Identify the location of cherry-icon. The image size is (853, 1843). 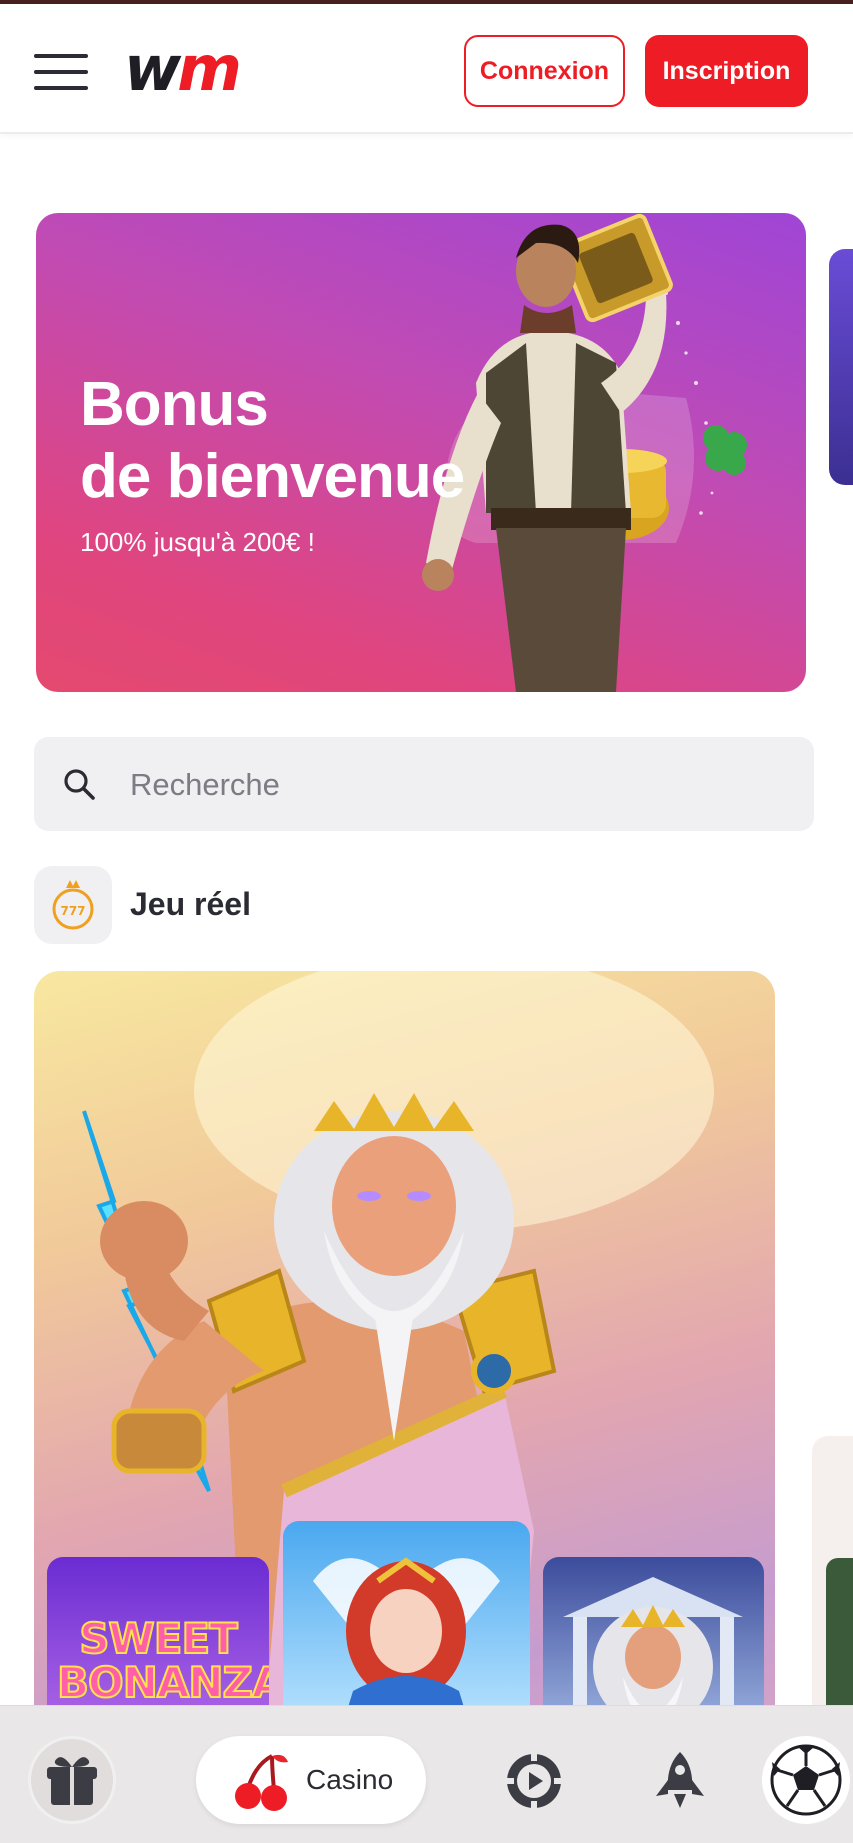
(261, 1782).